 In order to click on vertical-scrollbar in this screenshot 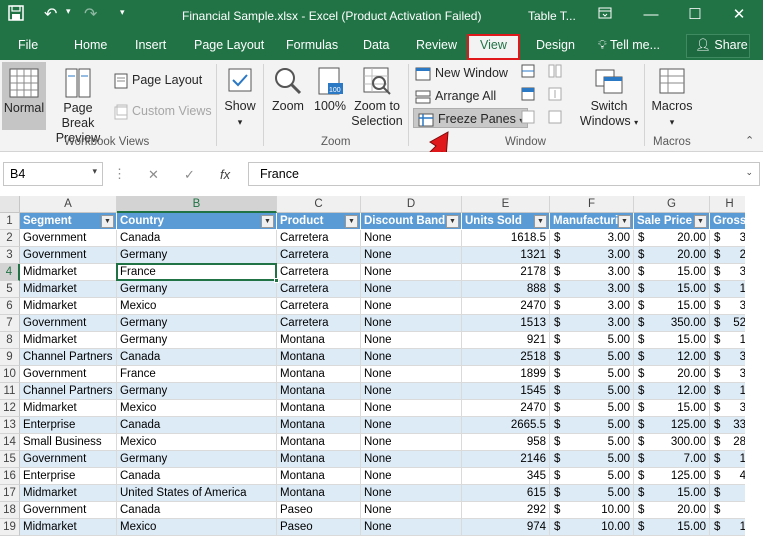, I will do `click(754, 367)`.